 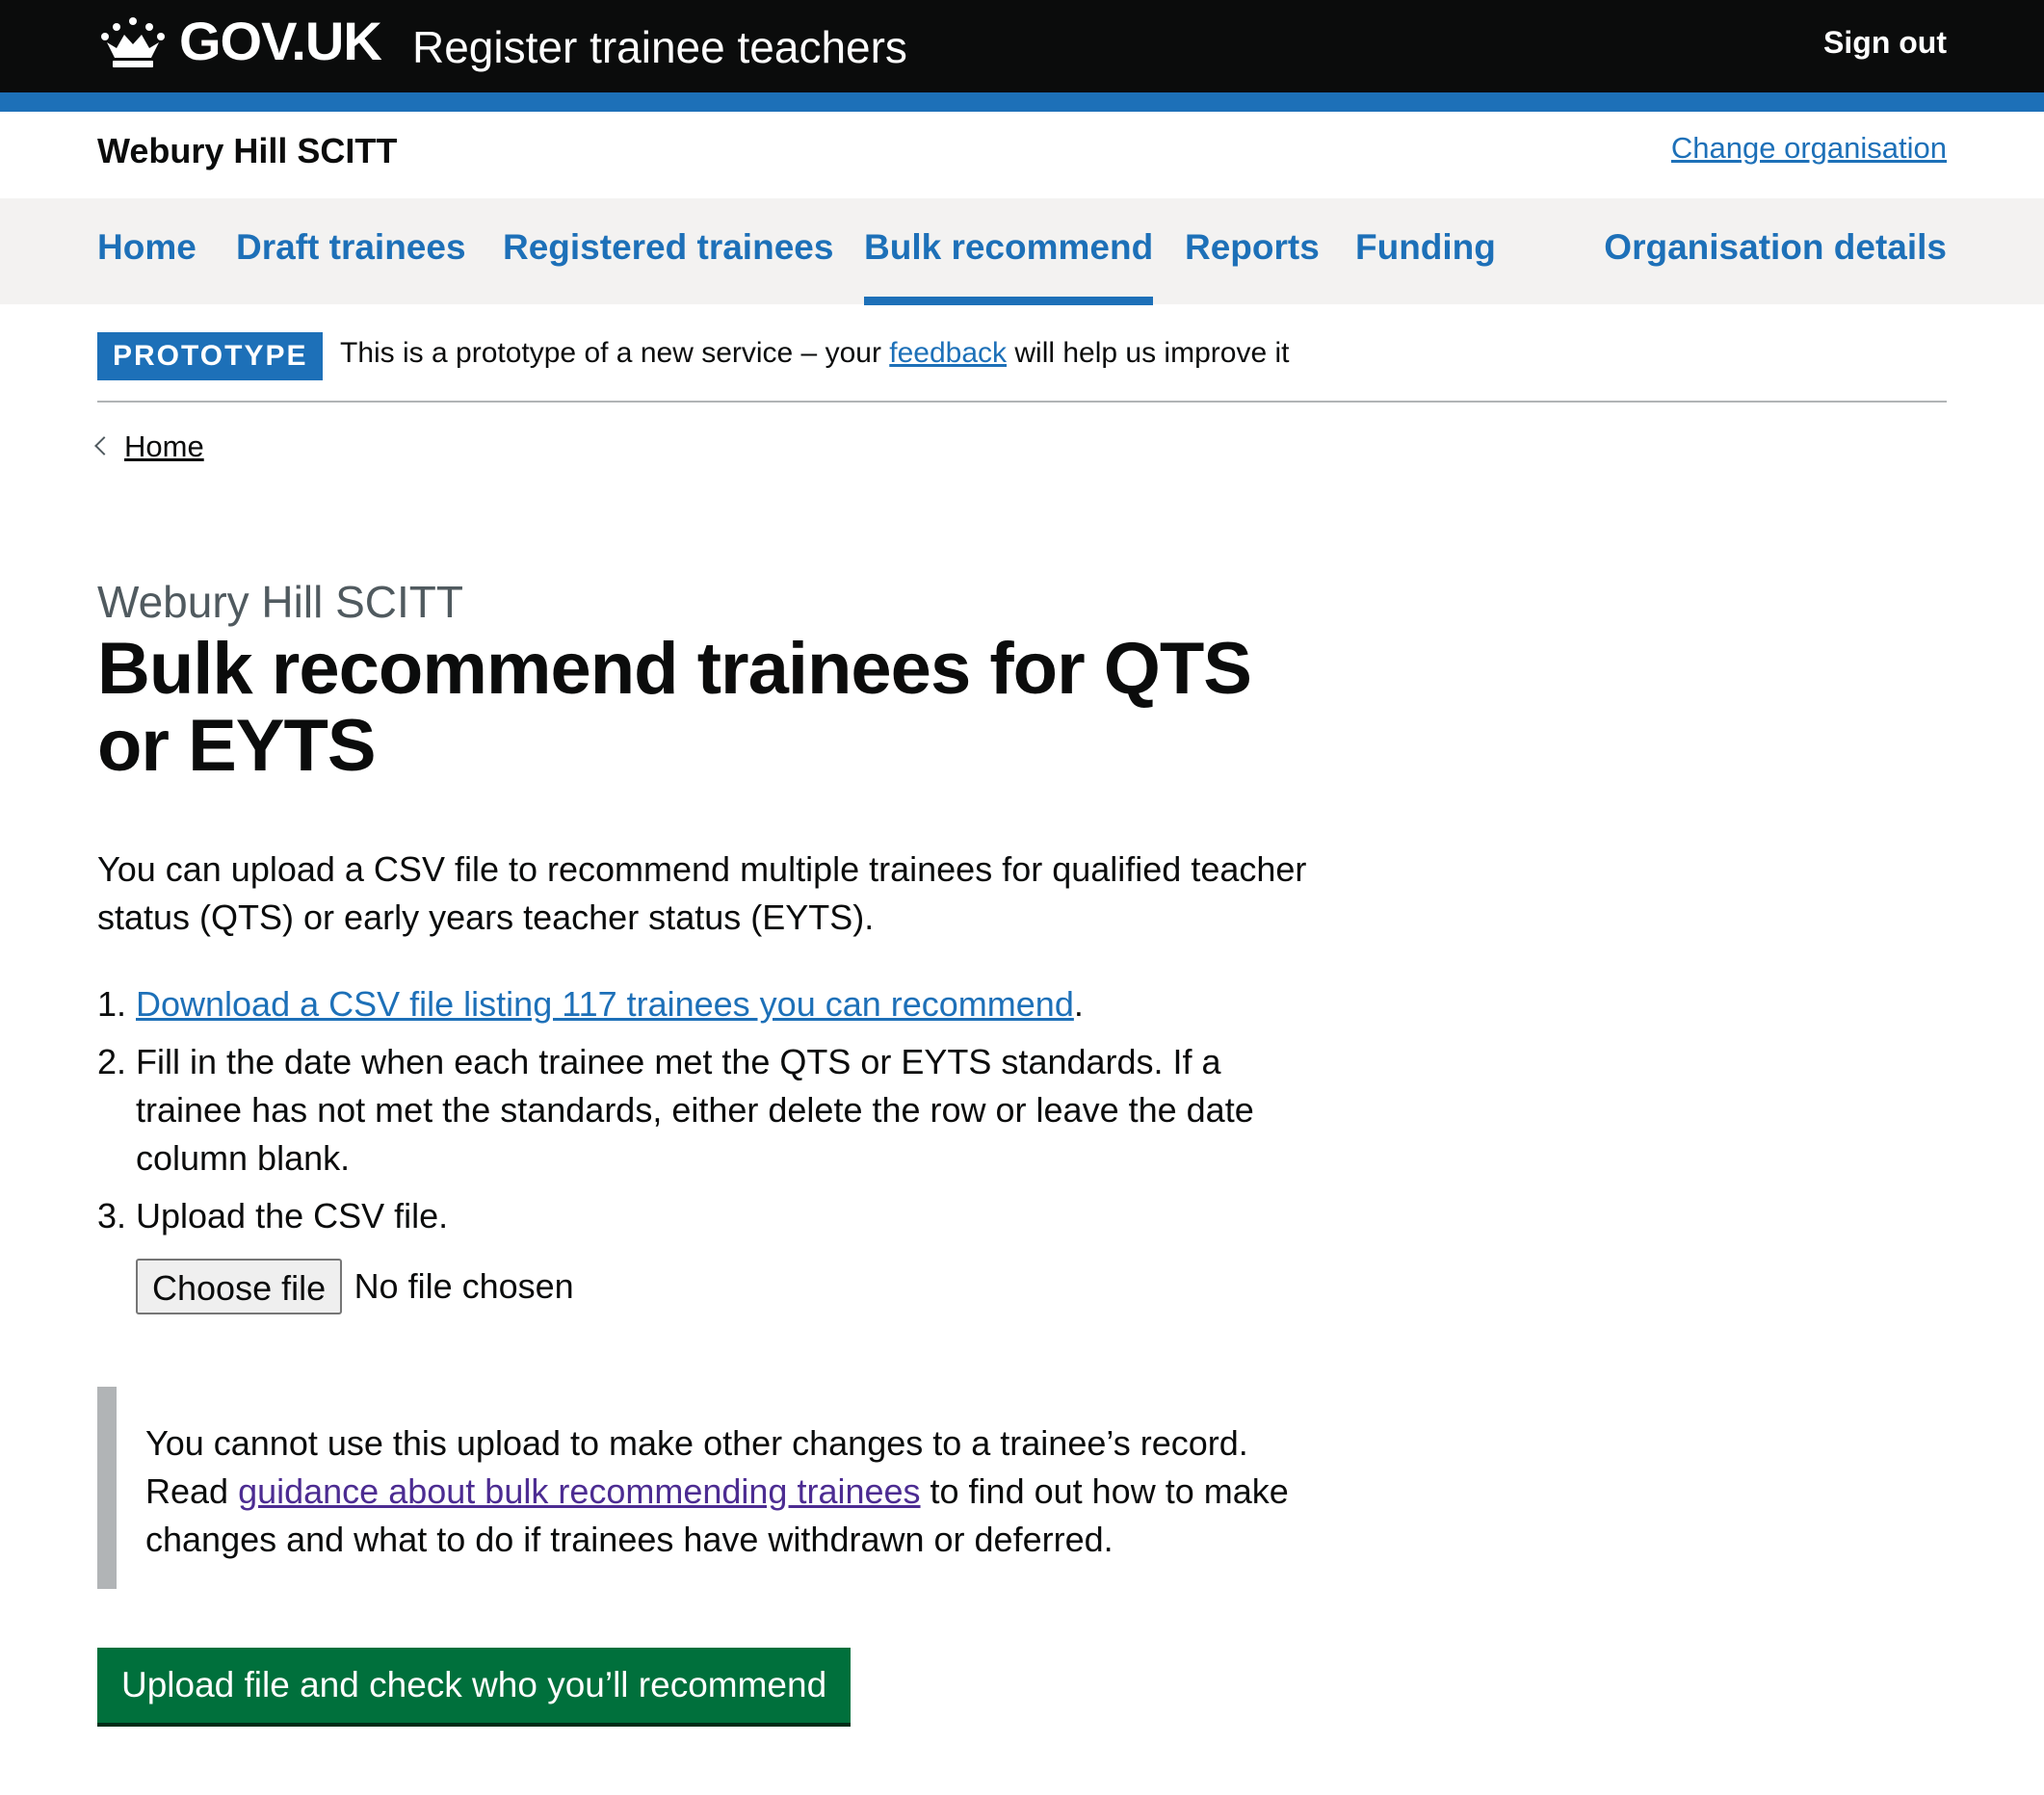 What do you see at coordinates (133, 42) in the screenshot?
I see `crown-icon` at bounding box center [133, 42].